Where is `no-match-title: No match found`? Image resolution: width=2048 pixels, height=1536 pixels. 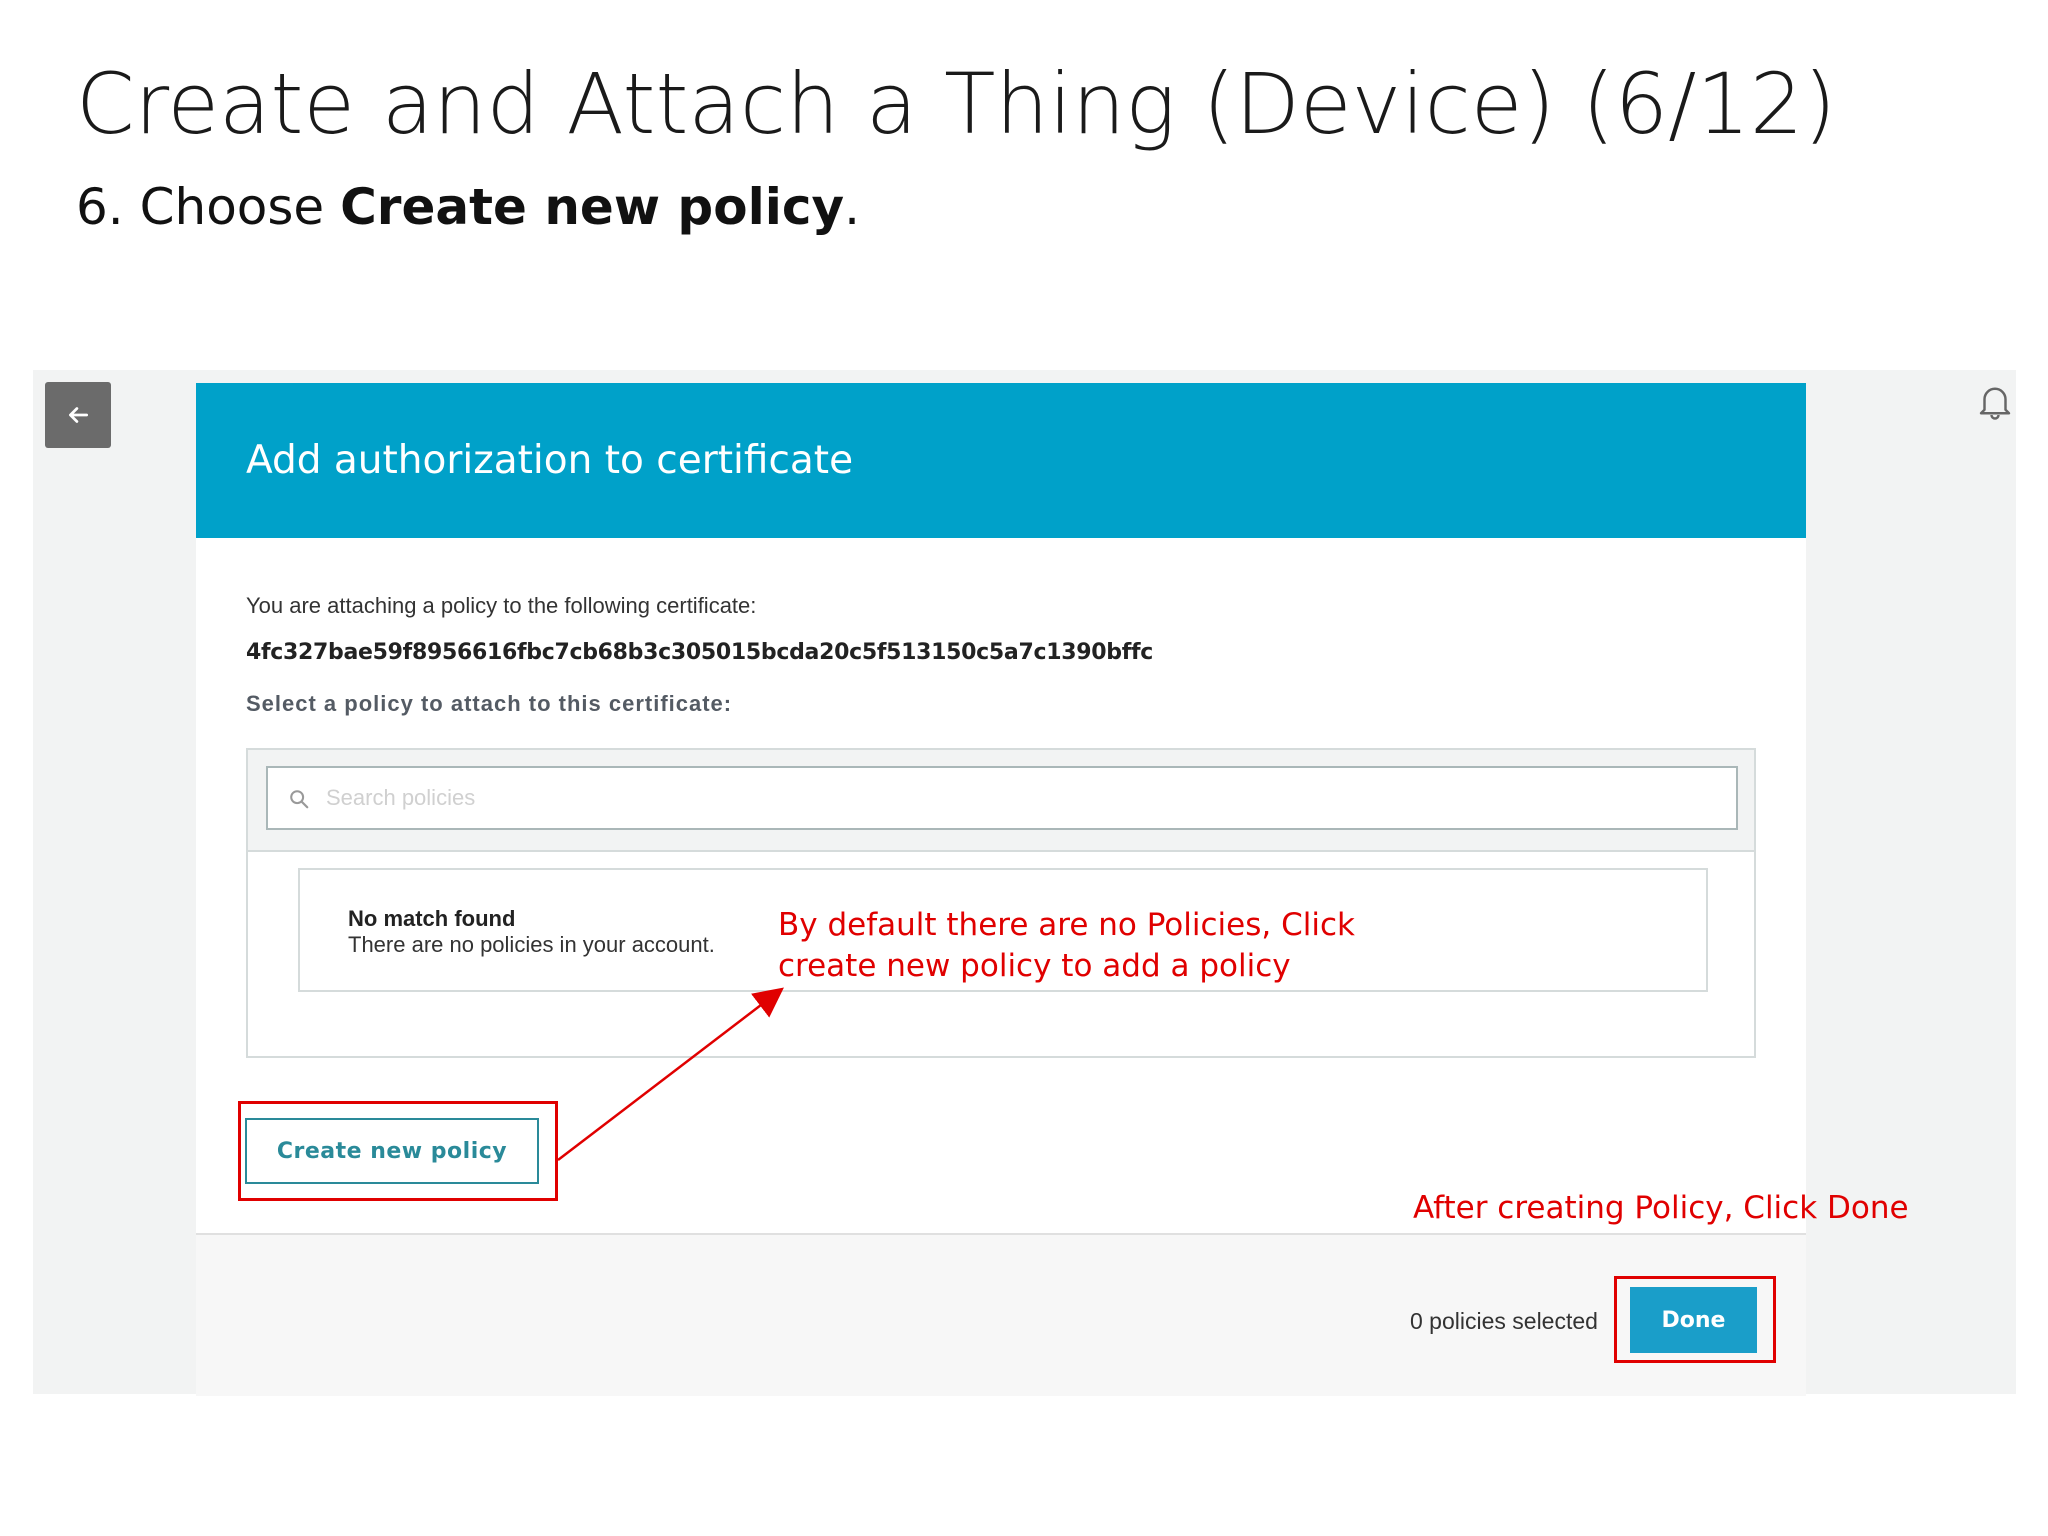 no-match-title: No match found is located at coordinates (432, 918).